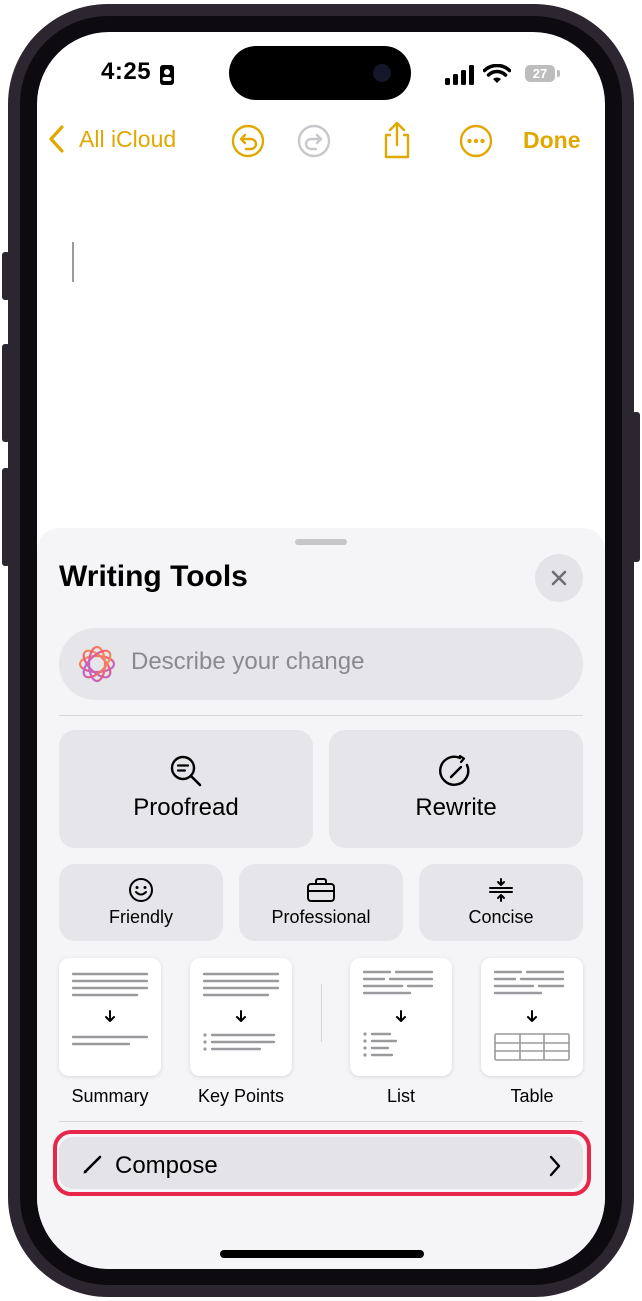 Image resolution: width=642 pixels, height=1301 pixels. I want to click on back-button-label: All iCloud, so click(128, 138).